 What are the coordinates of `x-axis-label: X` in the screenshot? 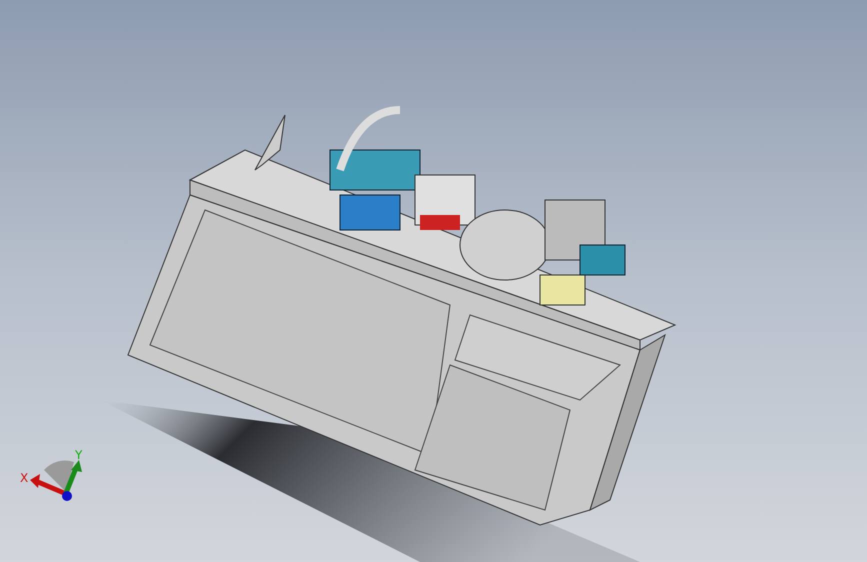 It's located at (24, 478).